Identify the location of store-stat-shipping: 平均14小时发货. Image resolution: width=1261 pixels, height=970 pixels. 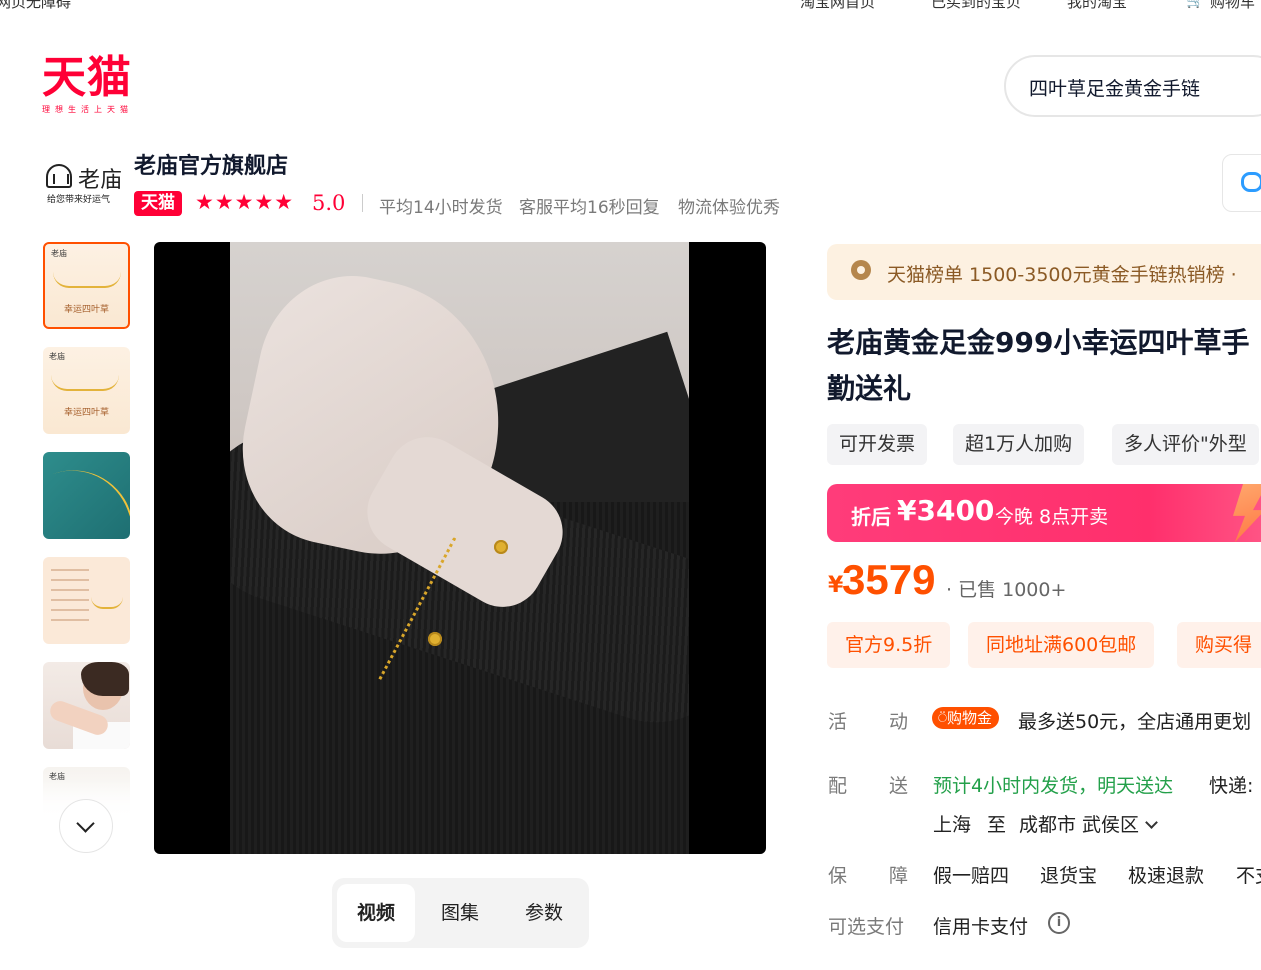
(441, 208).